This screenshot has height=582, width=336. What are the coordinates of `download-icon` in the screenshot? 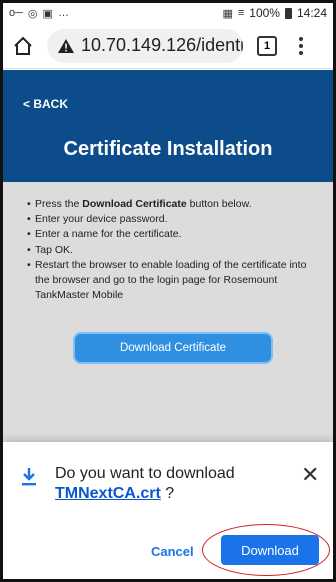 It's located at (29, 477).